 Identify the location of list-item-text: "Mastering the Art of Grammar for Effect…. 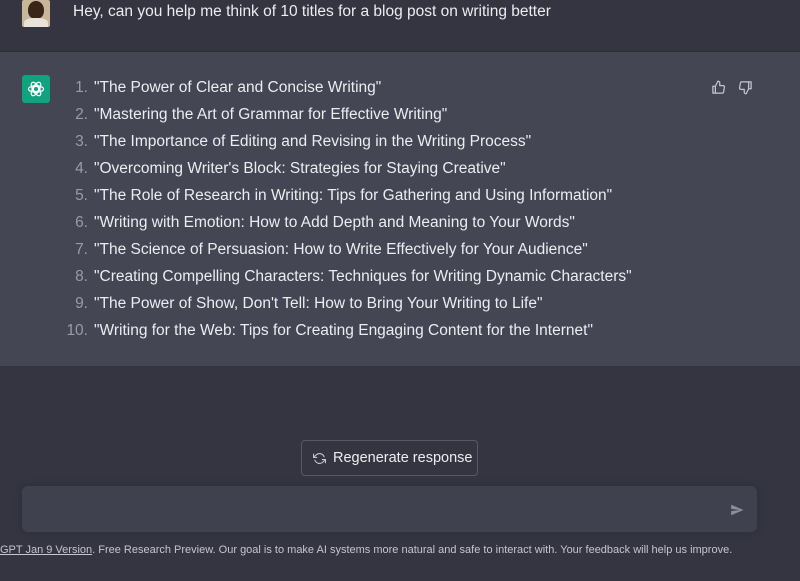
(271, 114).